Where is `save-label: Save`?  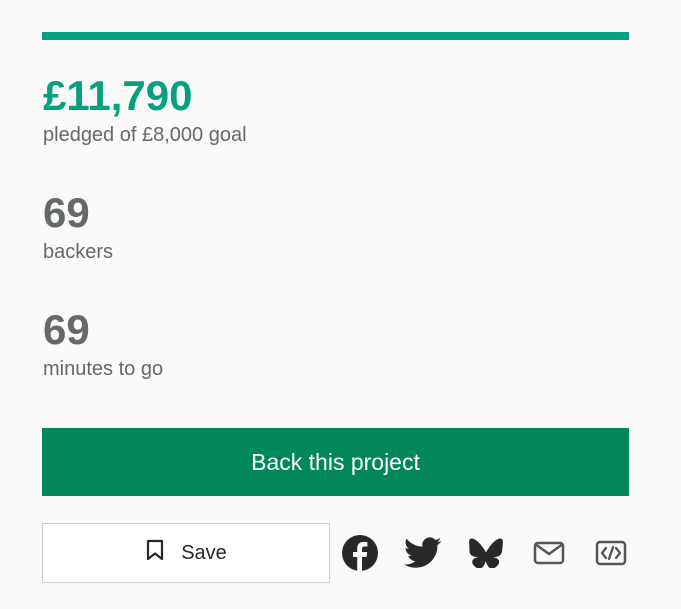 save-label: Save is located at coordinates (204, 552).